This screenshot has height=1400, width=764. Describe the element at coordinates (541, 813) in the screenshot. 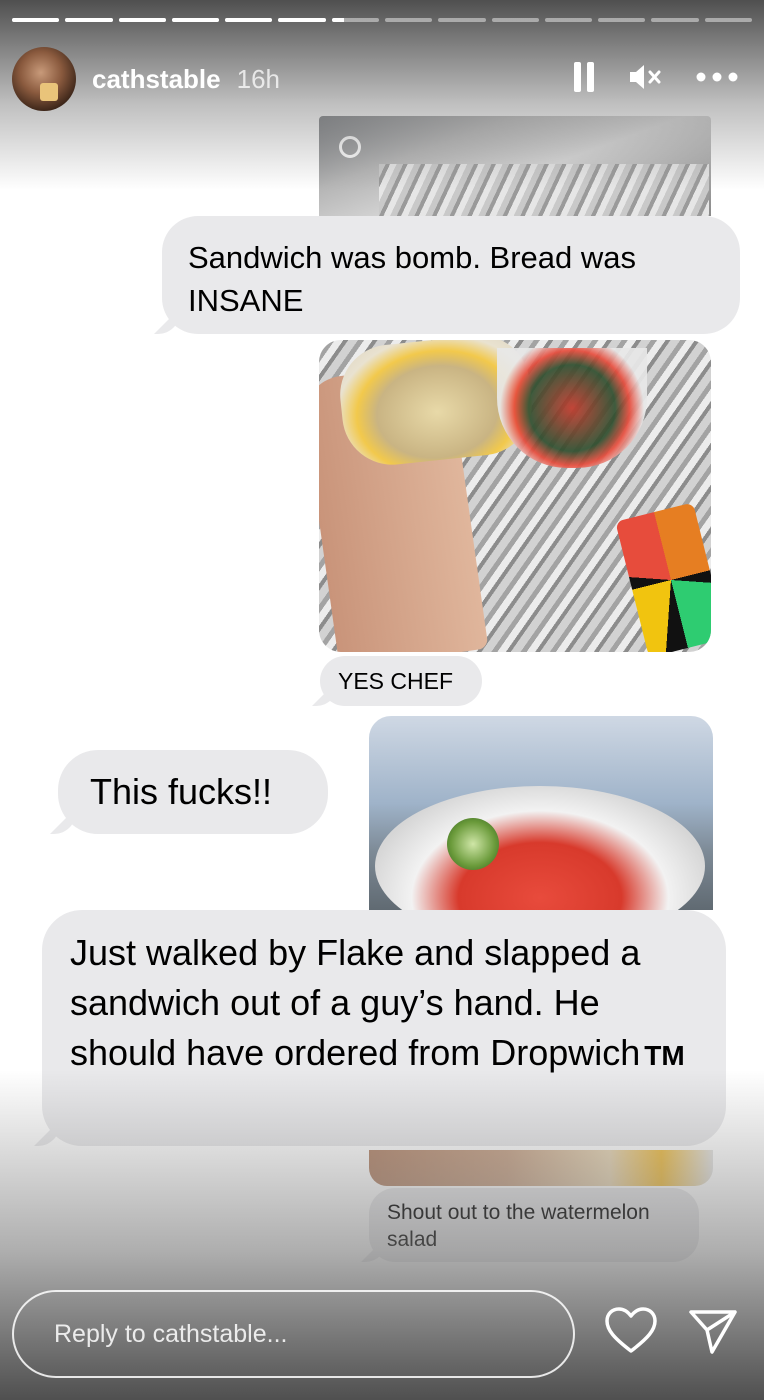

I see `watermelon-salad-cup-photo` at that location.